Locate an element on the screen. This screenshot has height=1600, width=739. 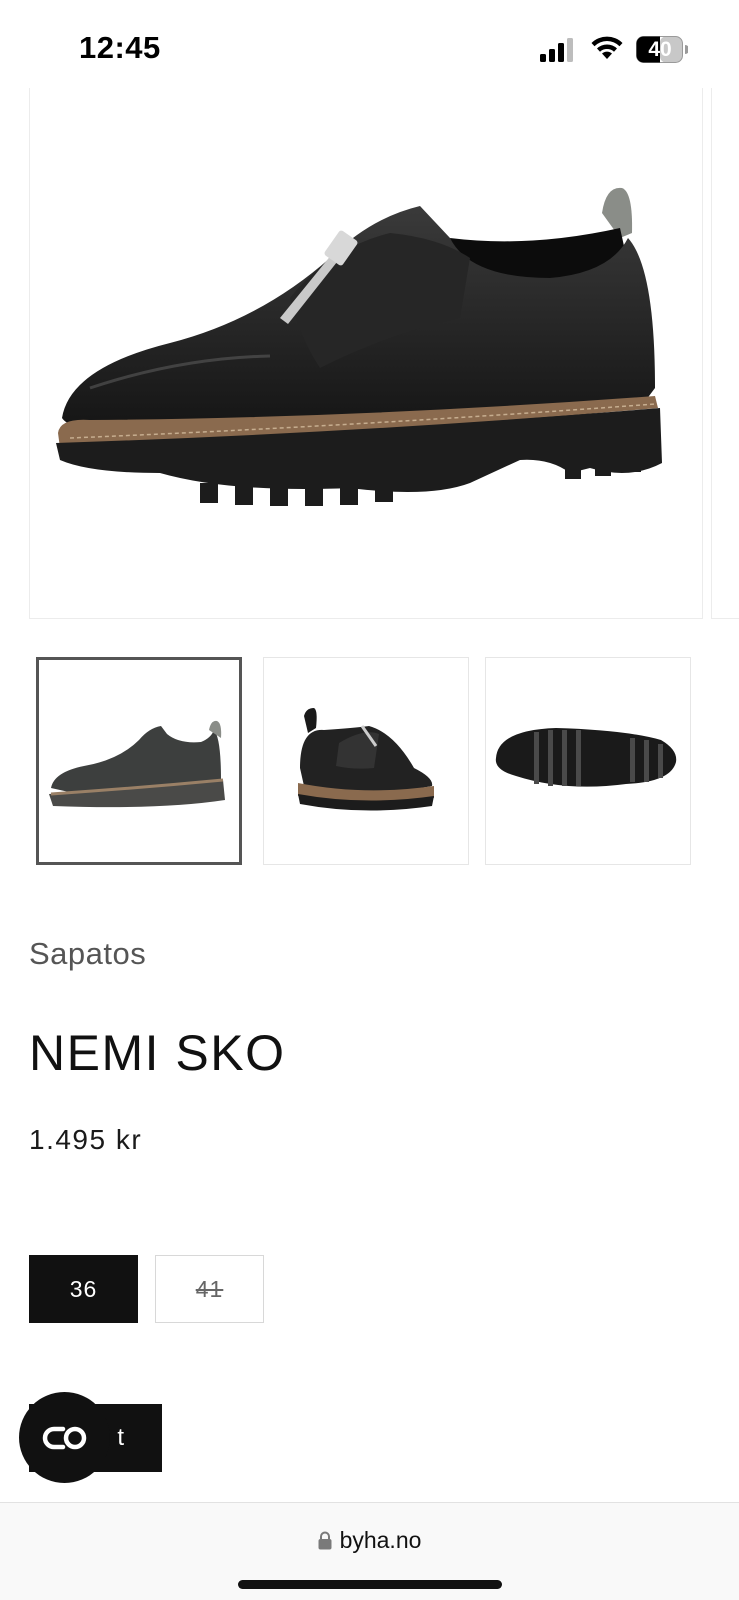
product-category: Sapatos is located at coordinates (87, 954).